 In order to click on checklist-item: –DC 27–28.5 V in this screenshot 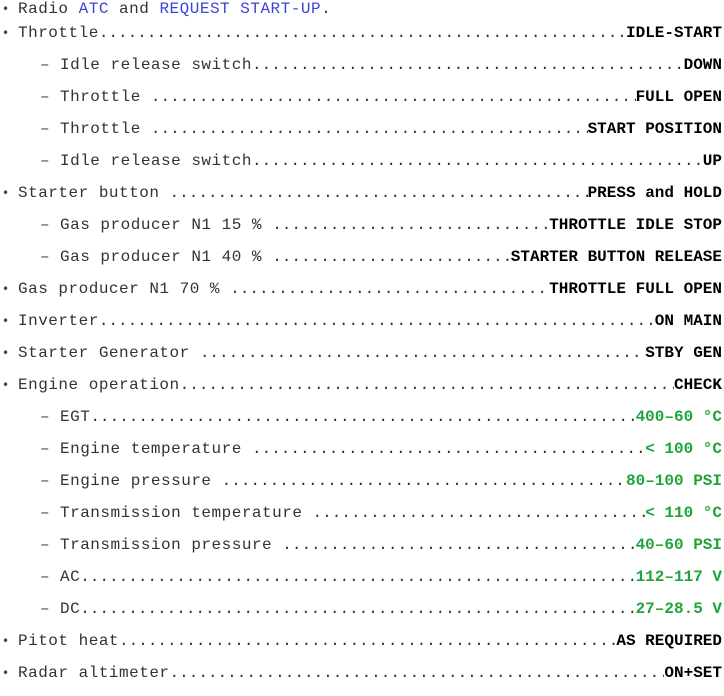, I will do `click(362, 616)`.